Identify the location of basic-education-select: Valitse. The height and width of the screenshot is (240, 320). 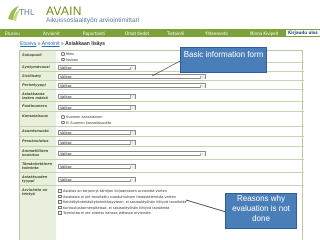
(97, 142).